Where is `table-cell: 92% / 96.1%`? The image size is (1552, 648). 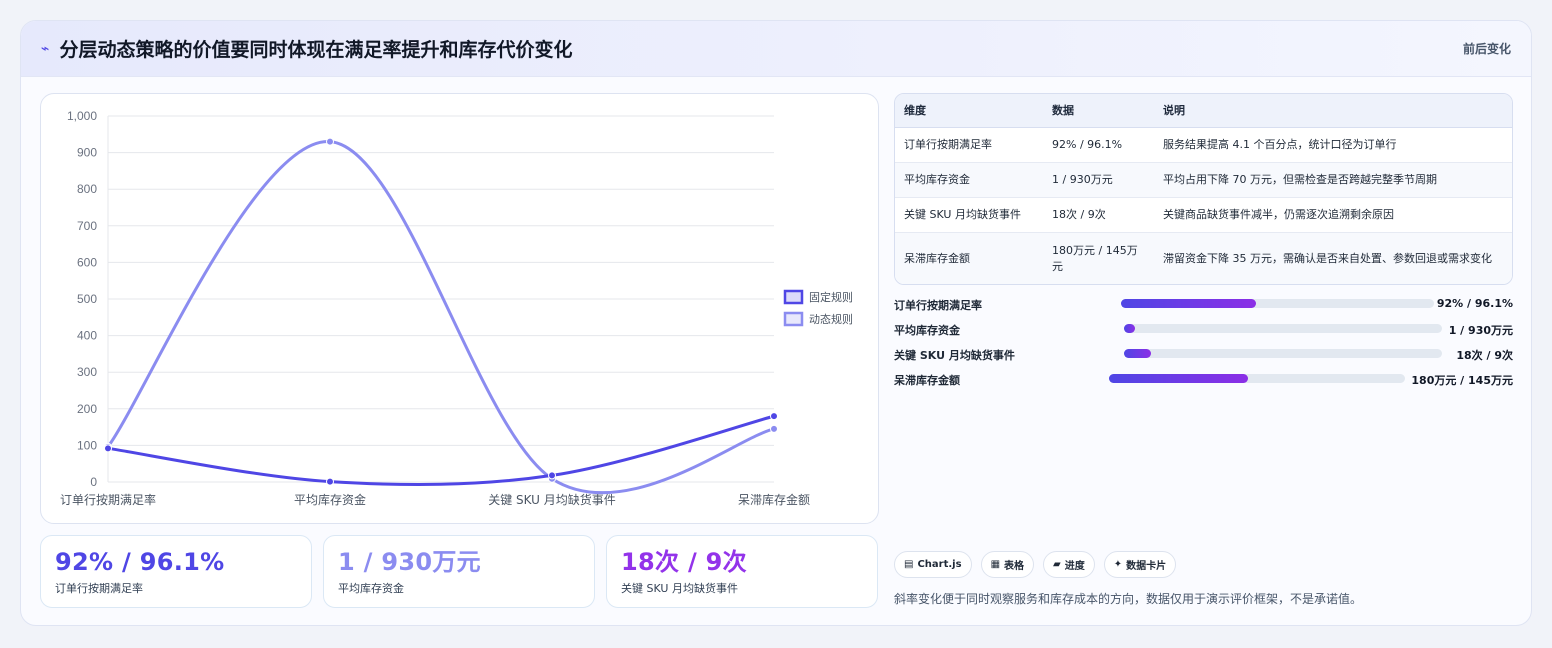
table-cell: 92% / 96.1% is located at coordinates (1098, 145).